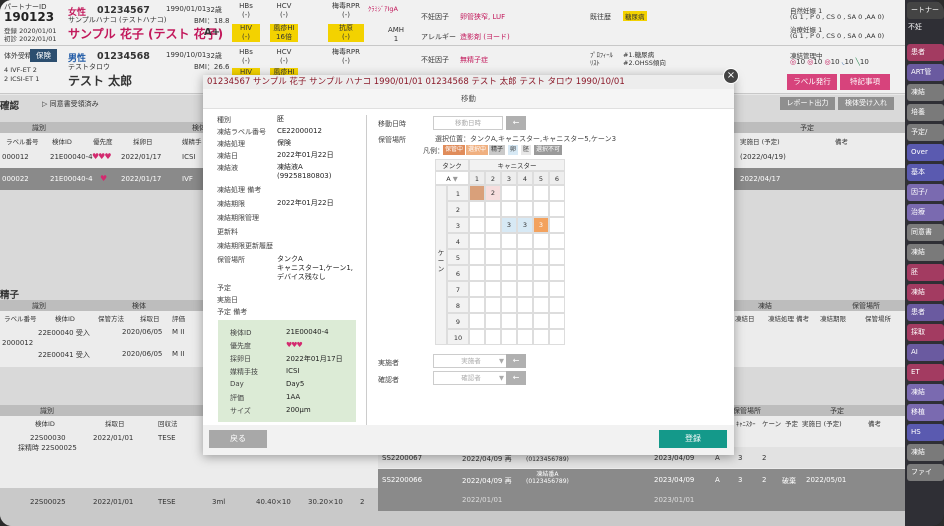 The height and width of the screenshot is (526, 944). I want to click on grid-cell: 2, so click(493, 193).